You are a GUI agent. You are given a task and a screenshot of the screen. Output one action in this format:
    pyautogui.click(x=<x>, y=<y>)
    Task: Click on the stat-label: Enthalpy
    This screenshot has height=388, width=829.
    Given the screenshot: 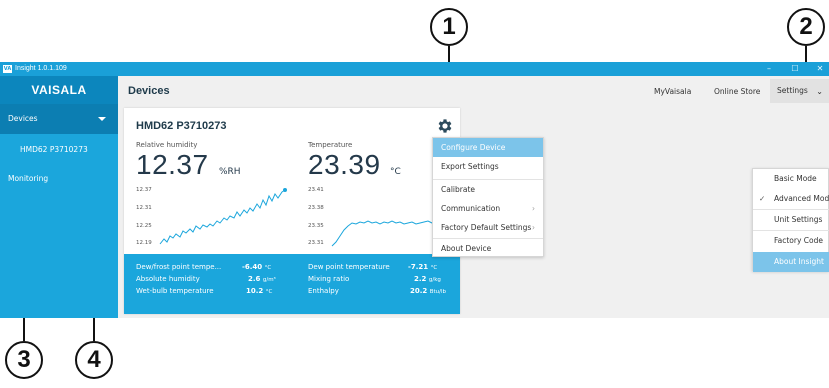 What is the action you would take?
    pyautogui.click(x=323, y=291)
    